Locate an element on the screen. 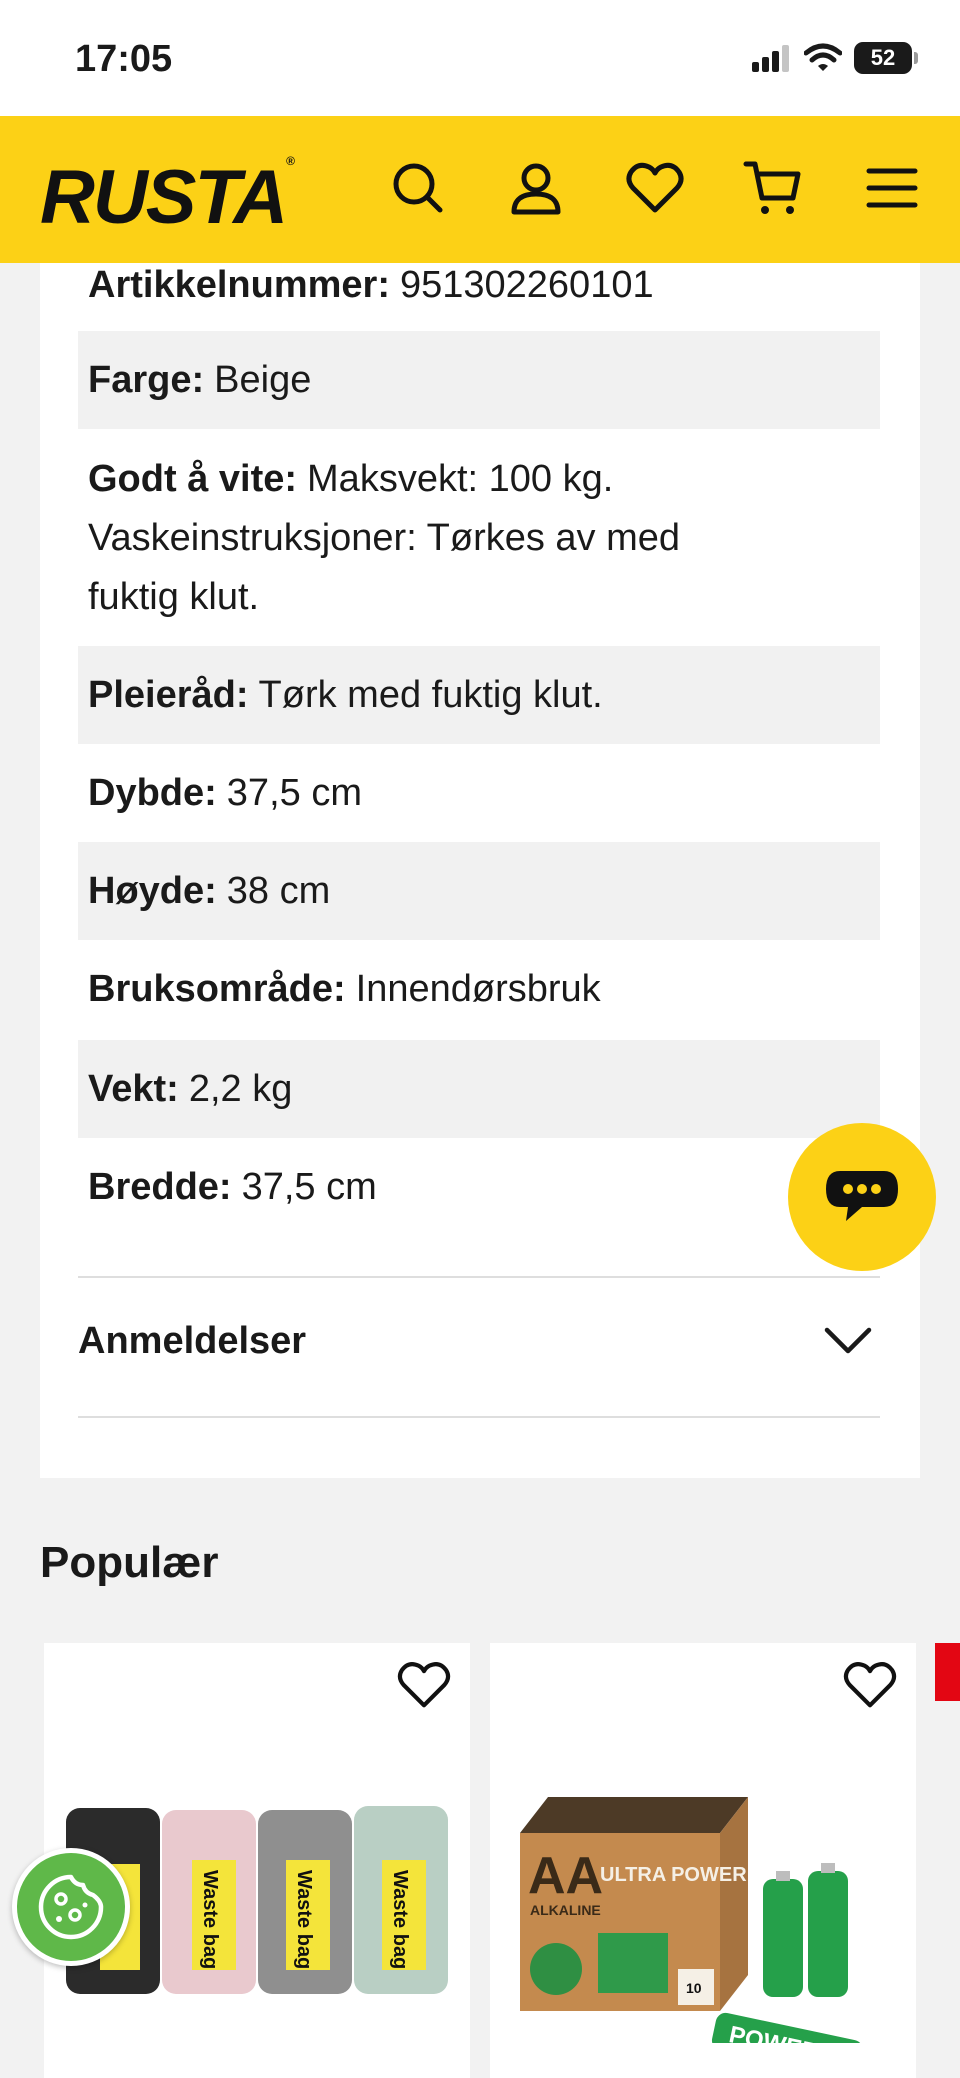 The width and height of the screenshot is (960, 2078). spec-label: Godt å vite: is located at coordinates (193, 479).